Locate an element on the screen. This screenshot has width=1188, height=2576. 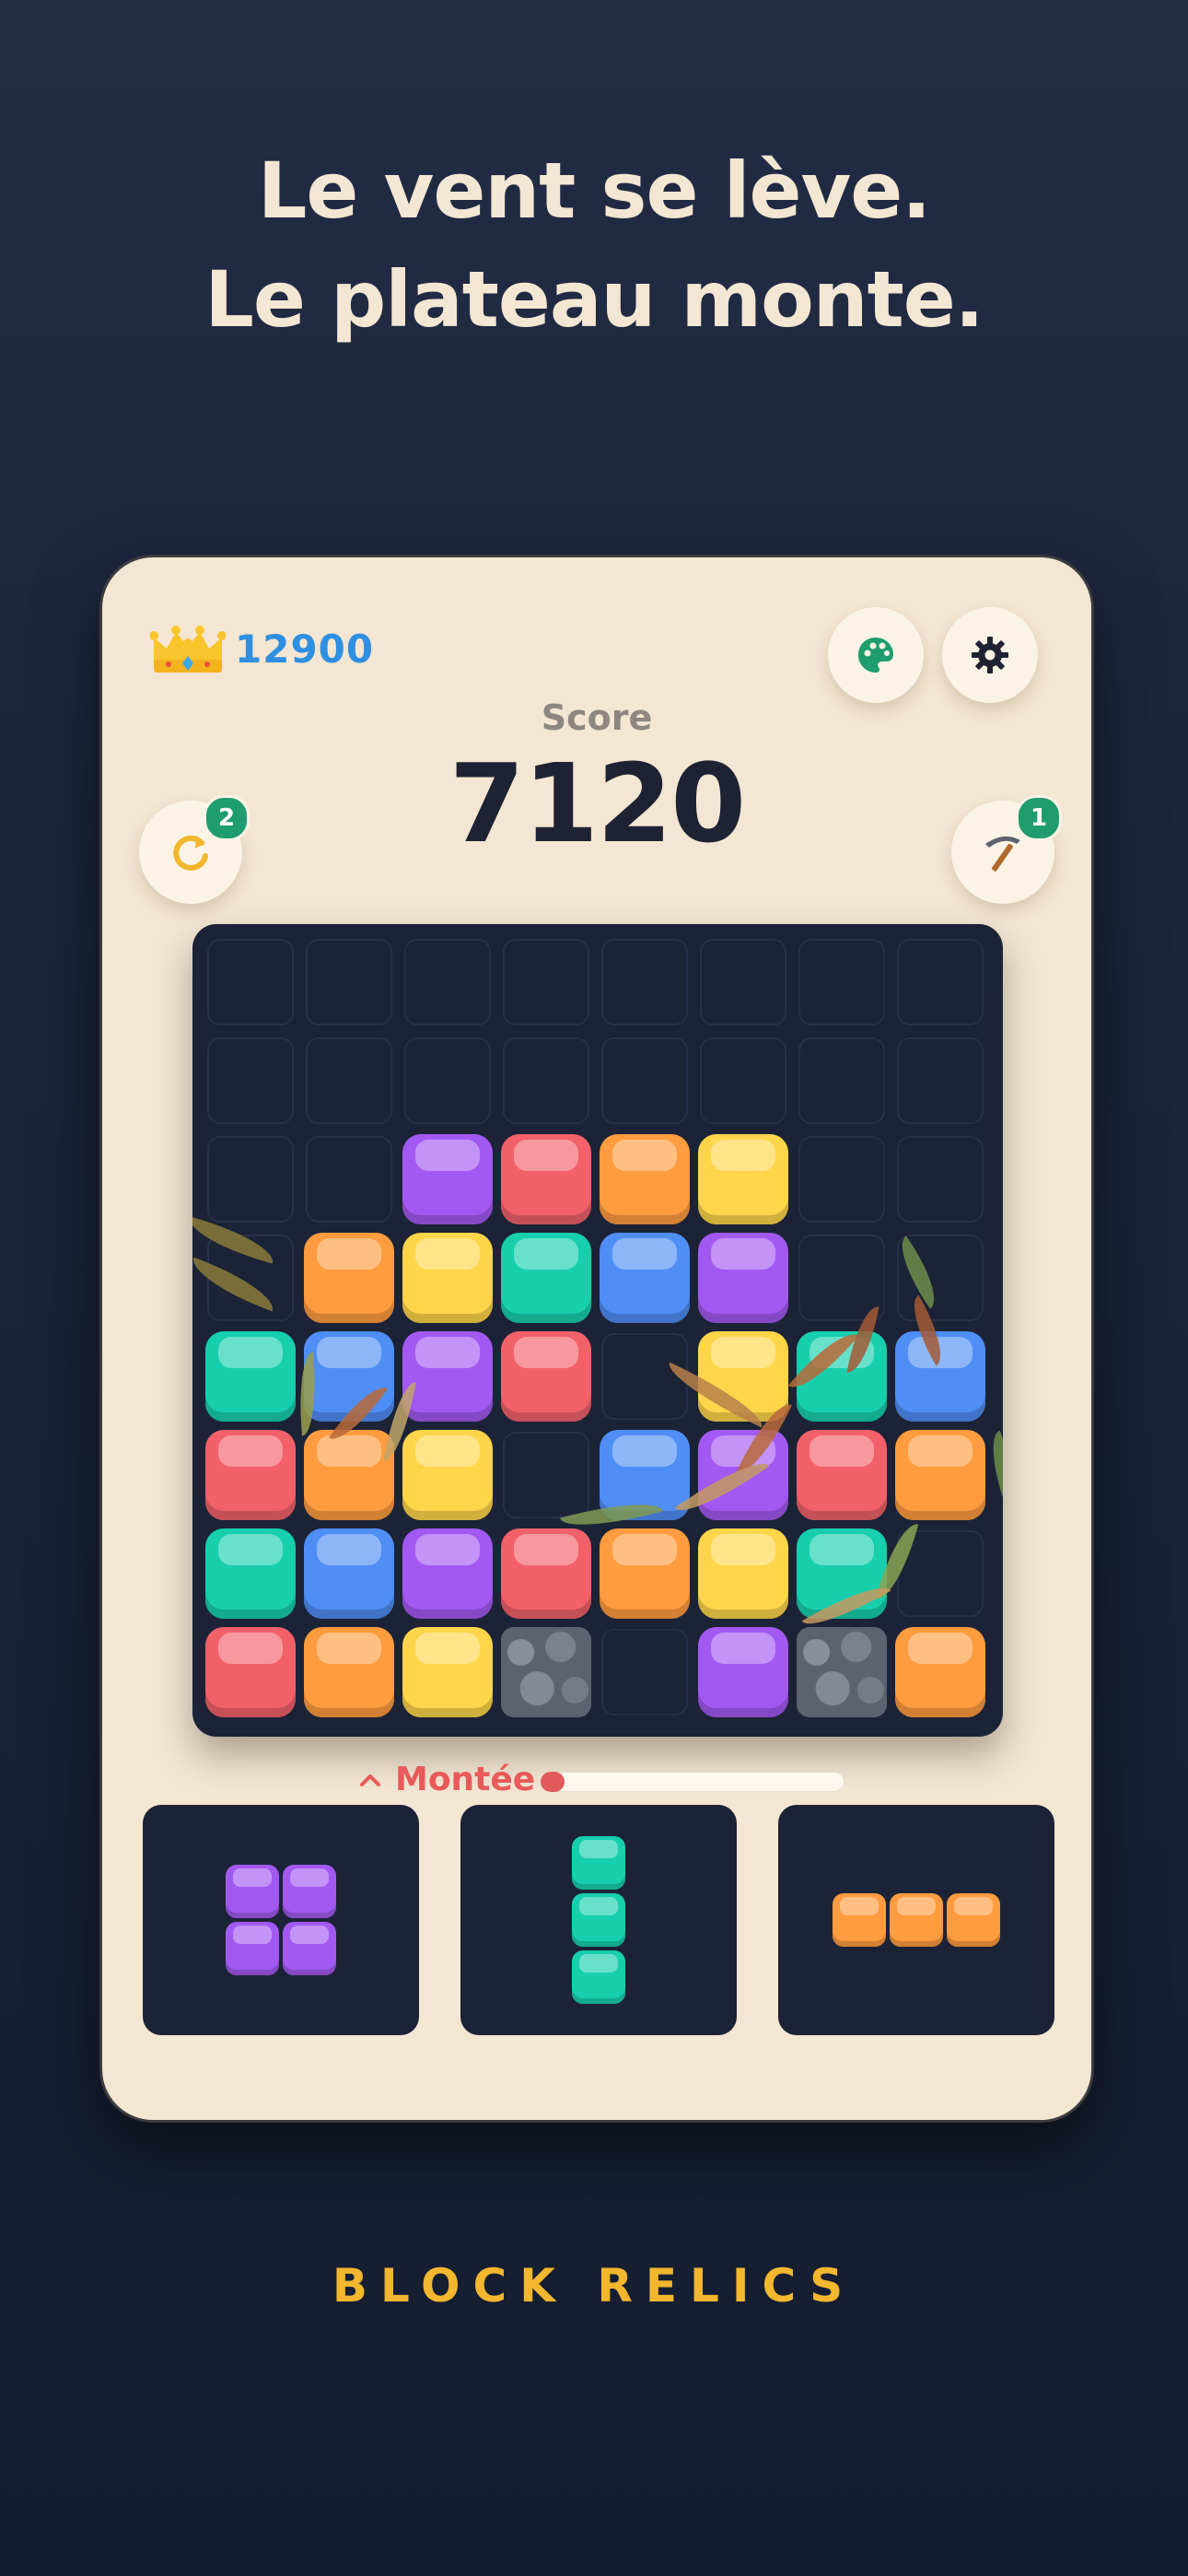
headline-line-1: Le vent se lève. is located at coordinates (594, 191).